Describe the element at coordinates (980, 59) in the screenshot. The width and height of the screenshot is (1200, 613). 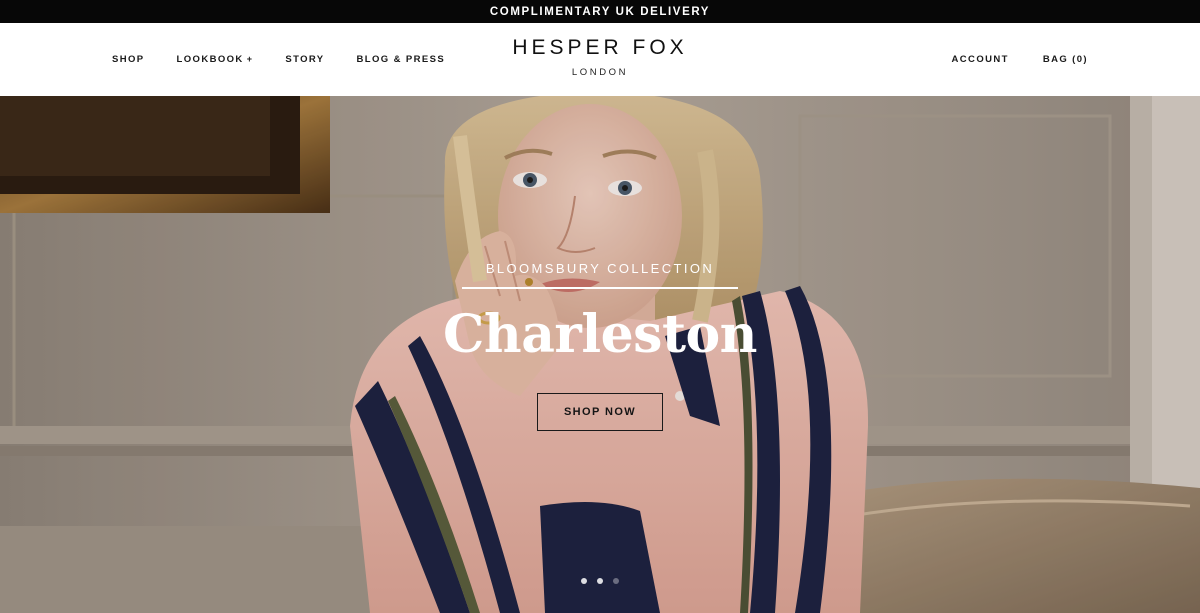
I see `account-link: ACCOUNT` at that location.